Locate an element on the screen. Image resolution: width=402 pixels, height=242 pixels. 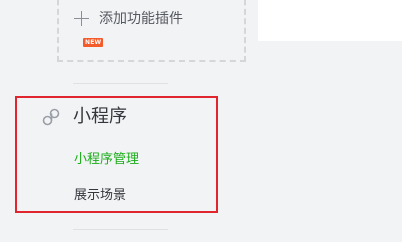
miniprogram-section-header: 小程序 is located at coordinates (84, 117).